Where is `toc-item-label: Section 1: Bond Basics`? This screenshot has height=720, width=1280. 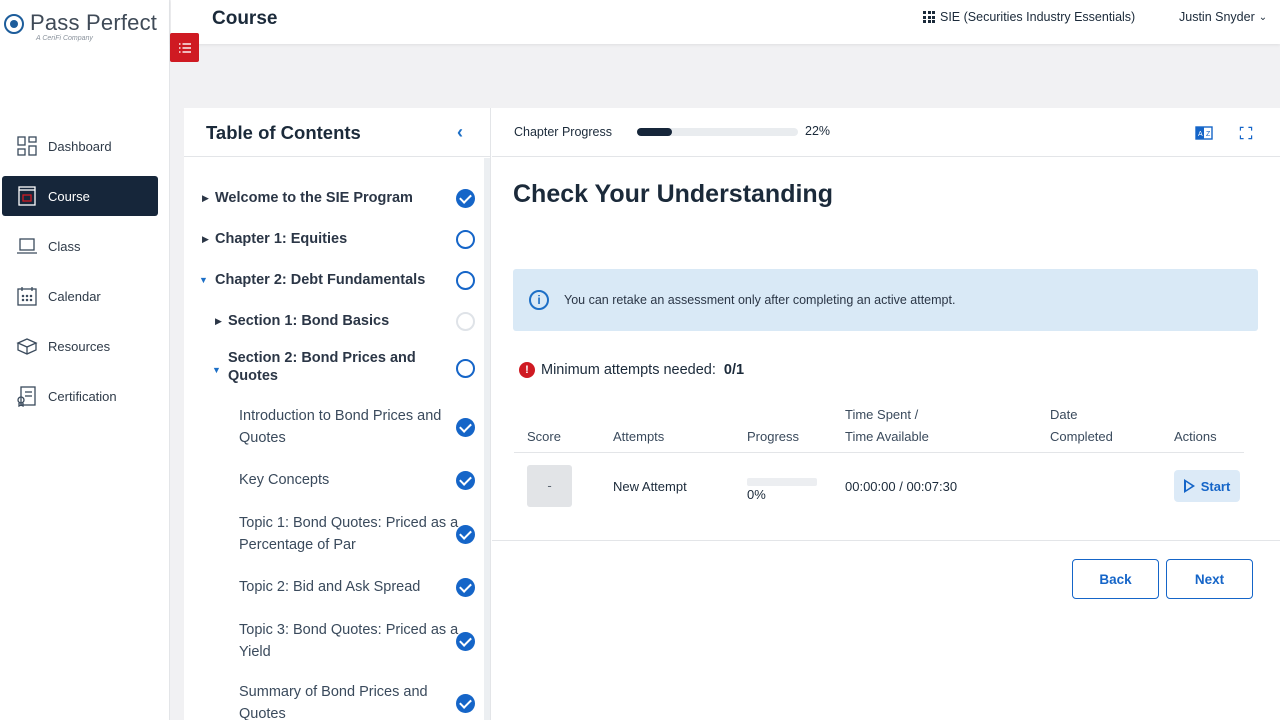 toc-item-label: Section 1: Bond Basics is located at coordinates (309, 321).